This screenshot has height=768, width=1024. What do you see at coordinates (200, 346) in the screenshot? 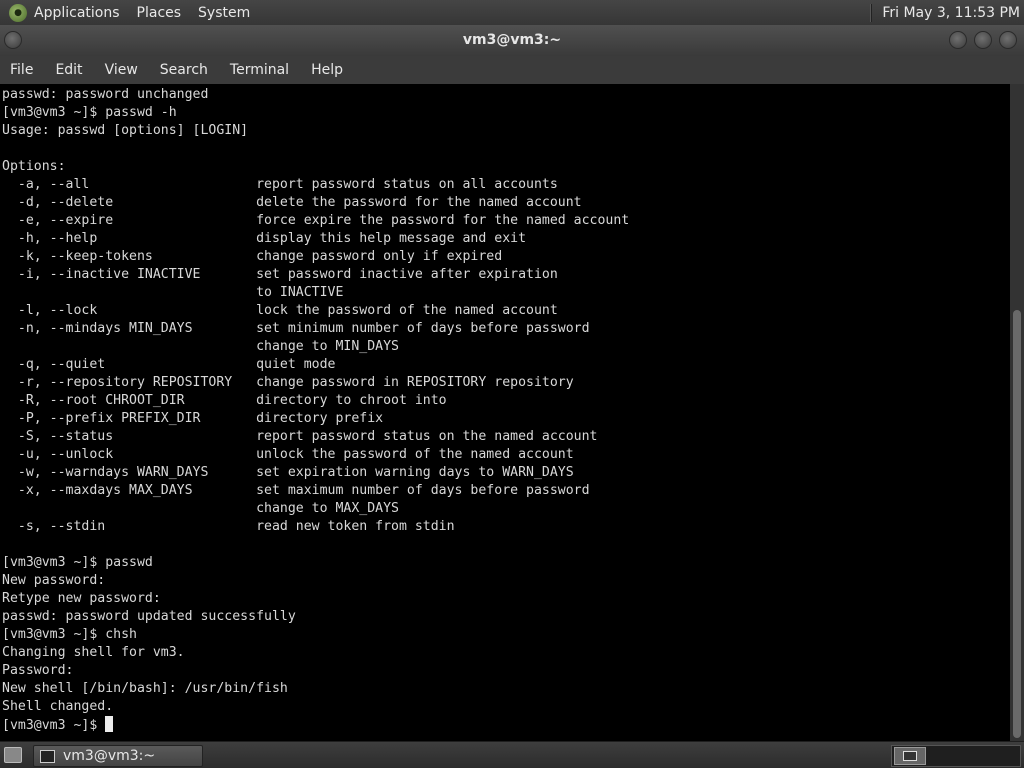
I see `terminal-line: change to MIN_DAYS` at bounding box center [200, 346].